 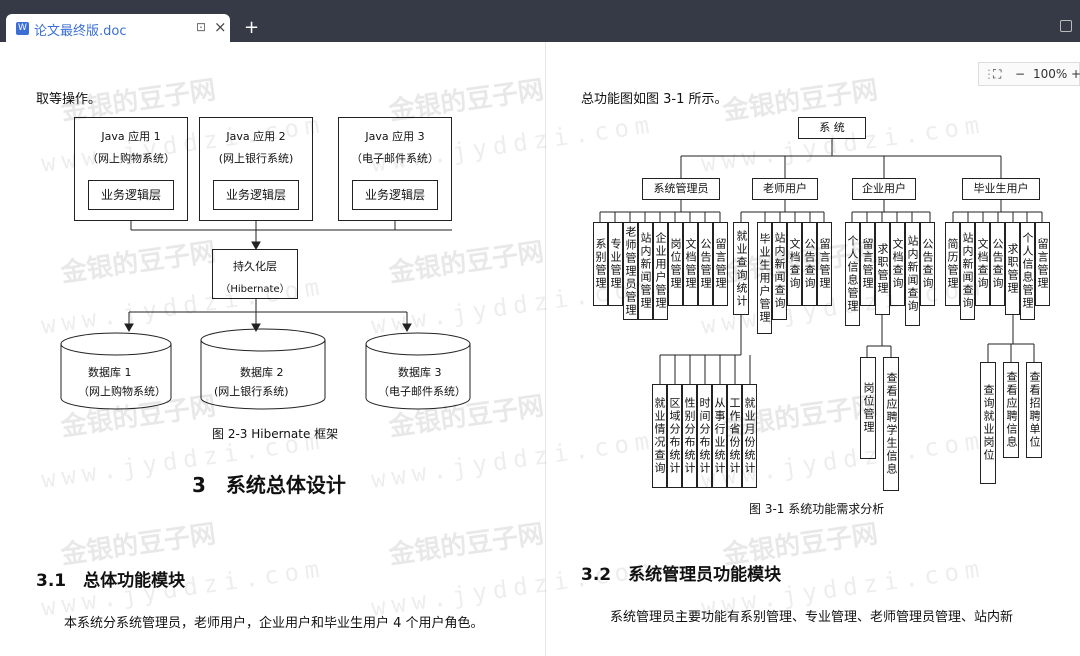 I want to click on graduate-module: 个人信息管理, so click(x=1027, y=271).